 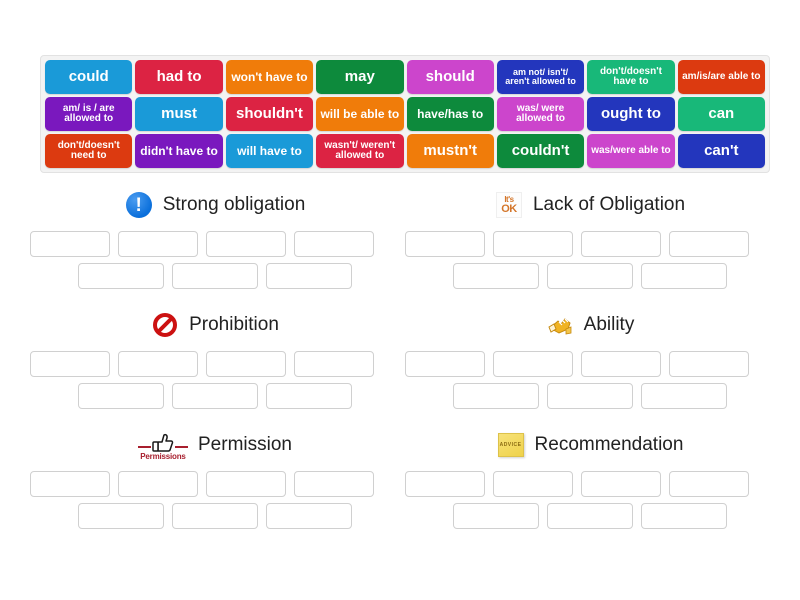 I want to click on exclamation-circle-icon: !, so click(x=139, y=205).